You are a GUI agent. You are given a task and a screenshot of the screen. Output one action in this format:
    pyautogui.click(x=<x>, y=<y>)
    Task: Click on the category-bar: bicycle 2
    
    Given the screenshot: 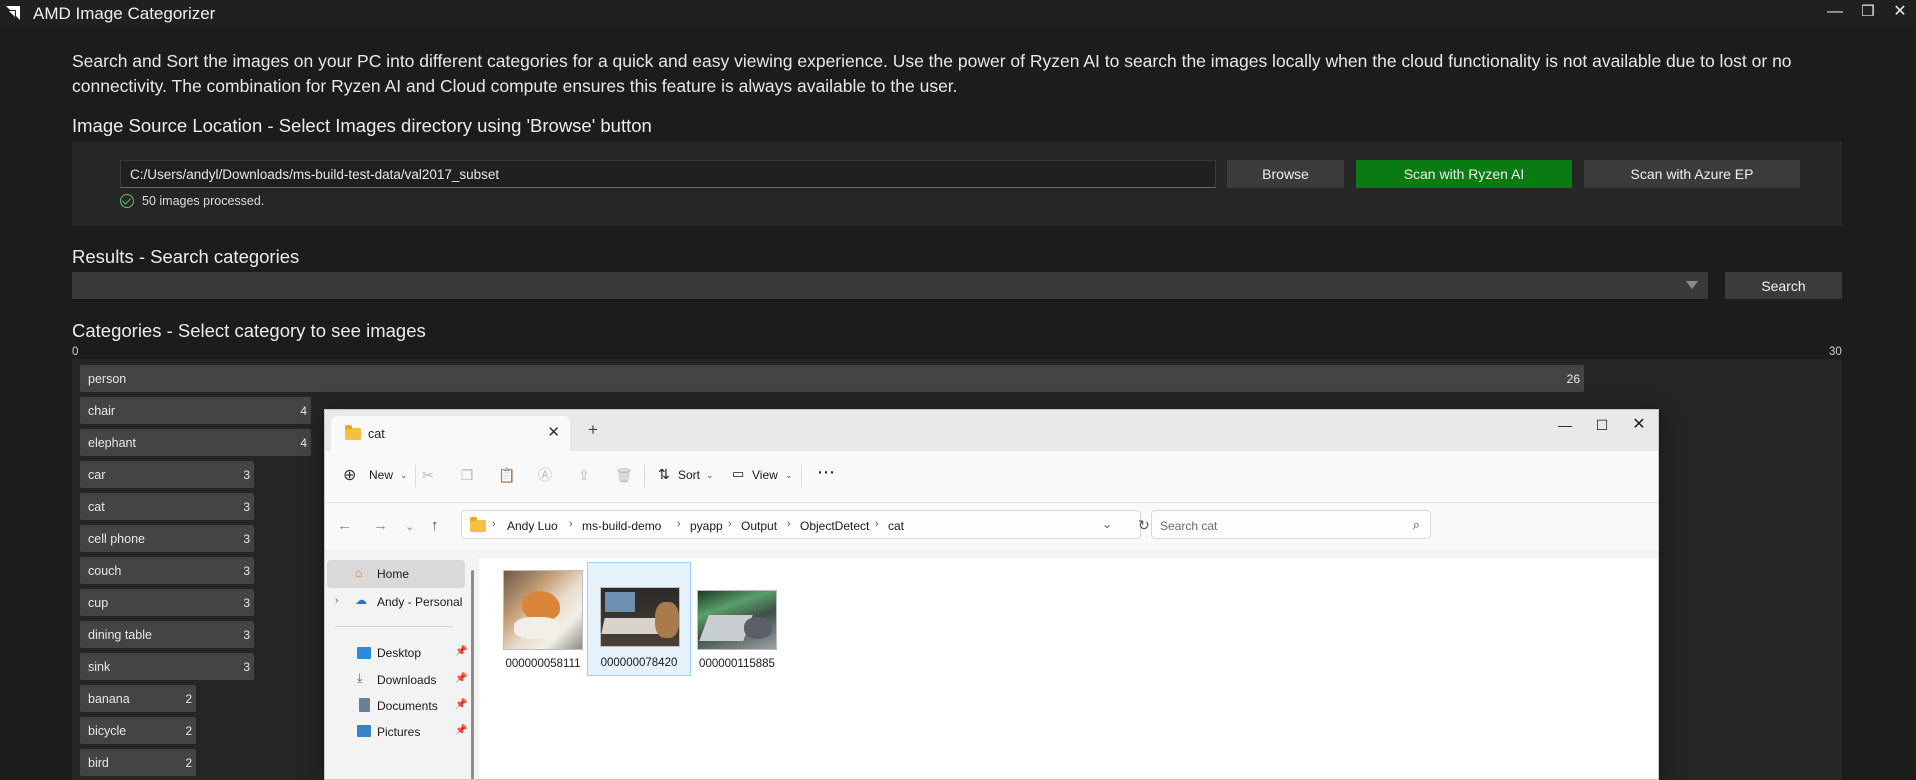 What is the action you would take?
    pyautogui.click(x=138, y=730)
    